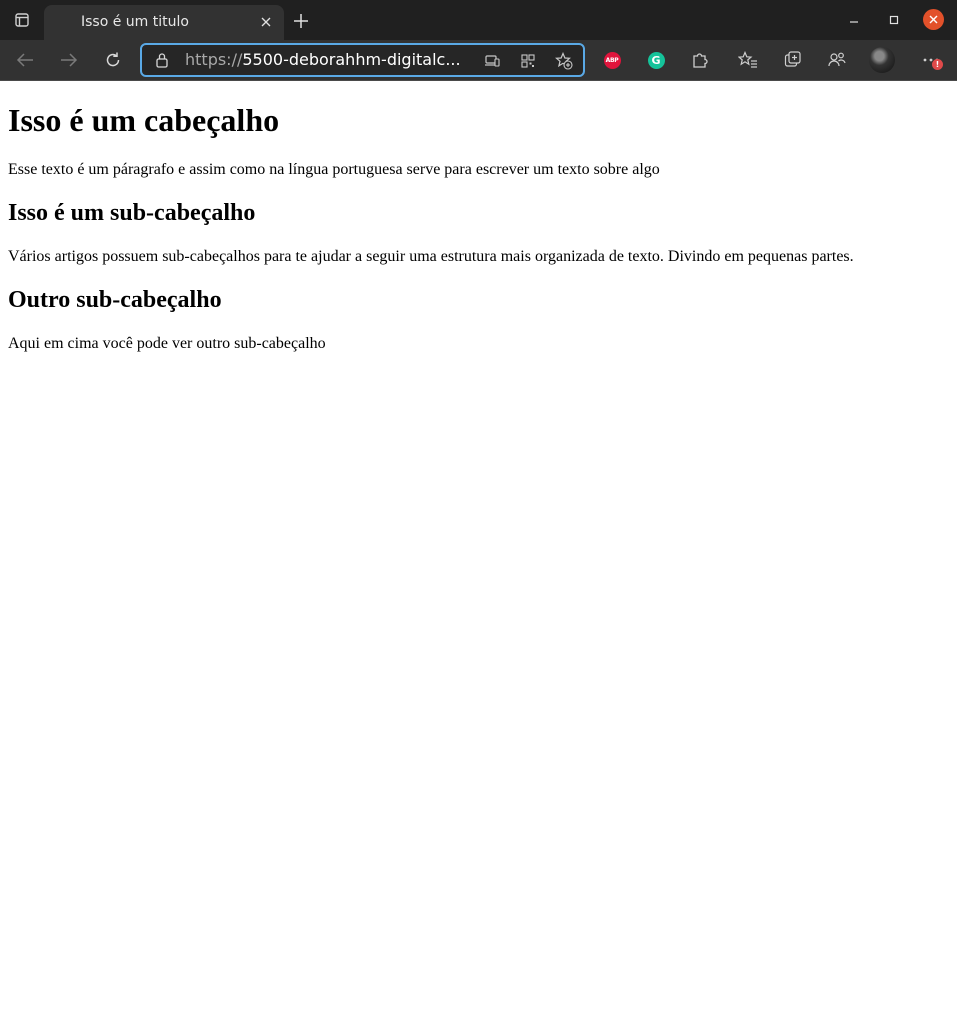 This screenshot has height=1015, width=957. I want to click on profile-avatar, so click(882, 60).